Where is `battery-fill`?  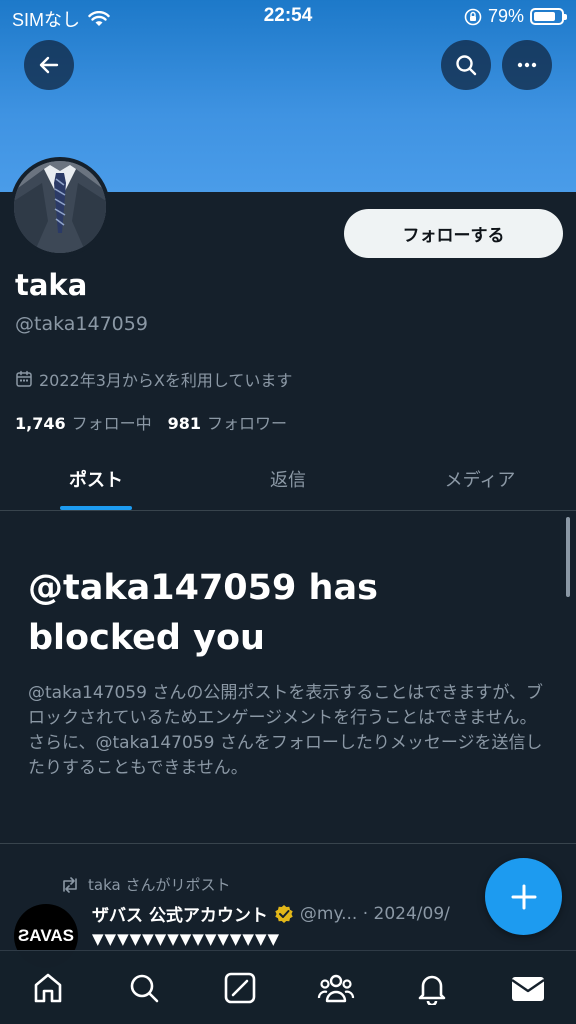 battery-fill is located at coordinates (544, 16).